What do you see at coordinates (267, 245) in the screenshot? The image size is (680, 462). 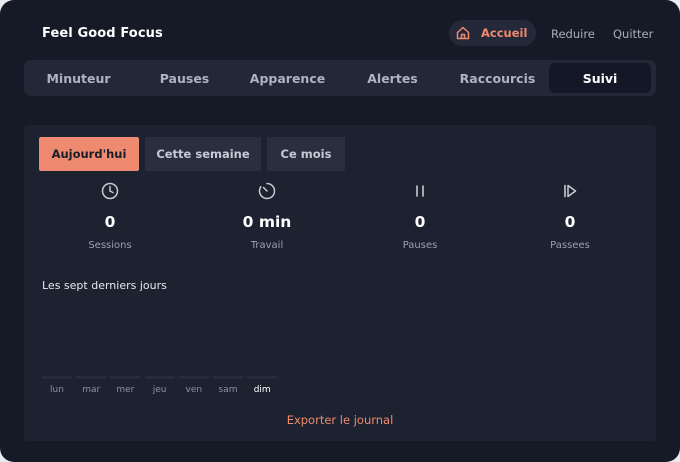 I see `stat-label: Travail` at bounding box center [267, 245].